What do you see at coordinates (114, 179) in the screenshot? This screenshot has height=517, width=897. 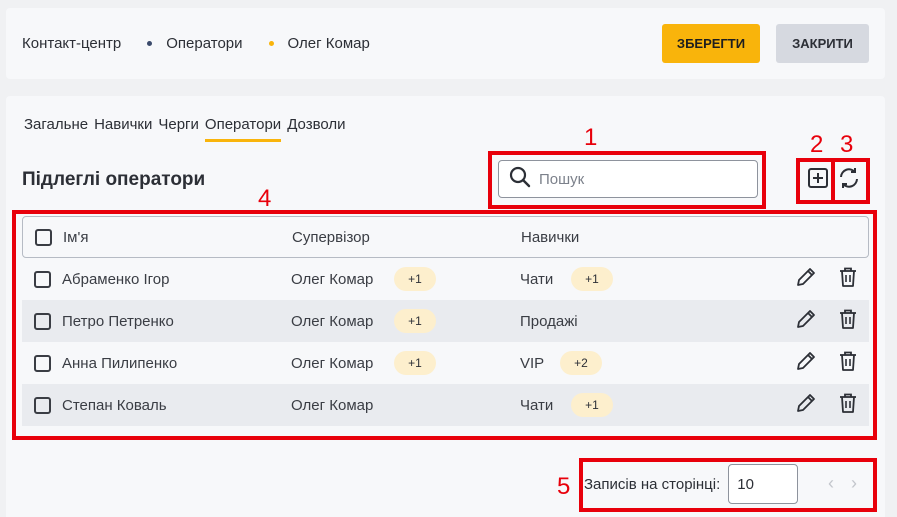 I see `section-title: Підлеглі оператори` at bounding box center [114, 179].